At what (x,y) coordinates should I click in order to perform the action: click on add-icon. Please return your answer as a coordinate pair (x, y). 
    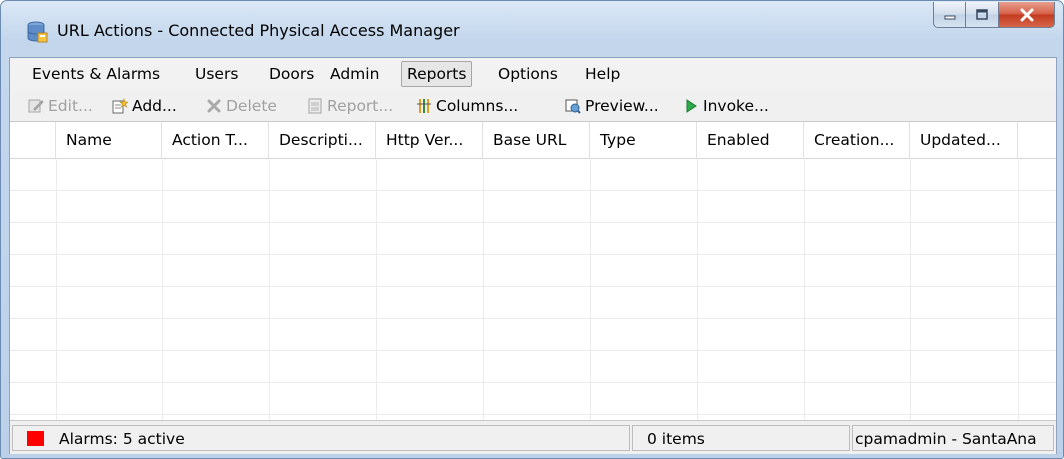
    Looking at the image, I should click on (120, 106).